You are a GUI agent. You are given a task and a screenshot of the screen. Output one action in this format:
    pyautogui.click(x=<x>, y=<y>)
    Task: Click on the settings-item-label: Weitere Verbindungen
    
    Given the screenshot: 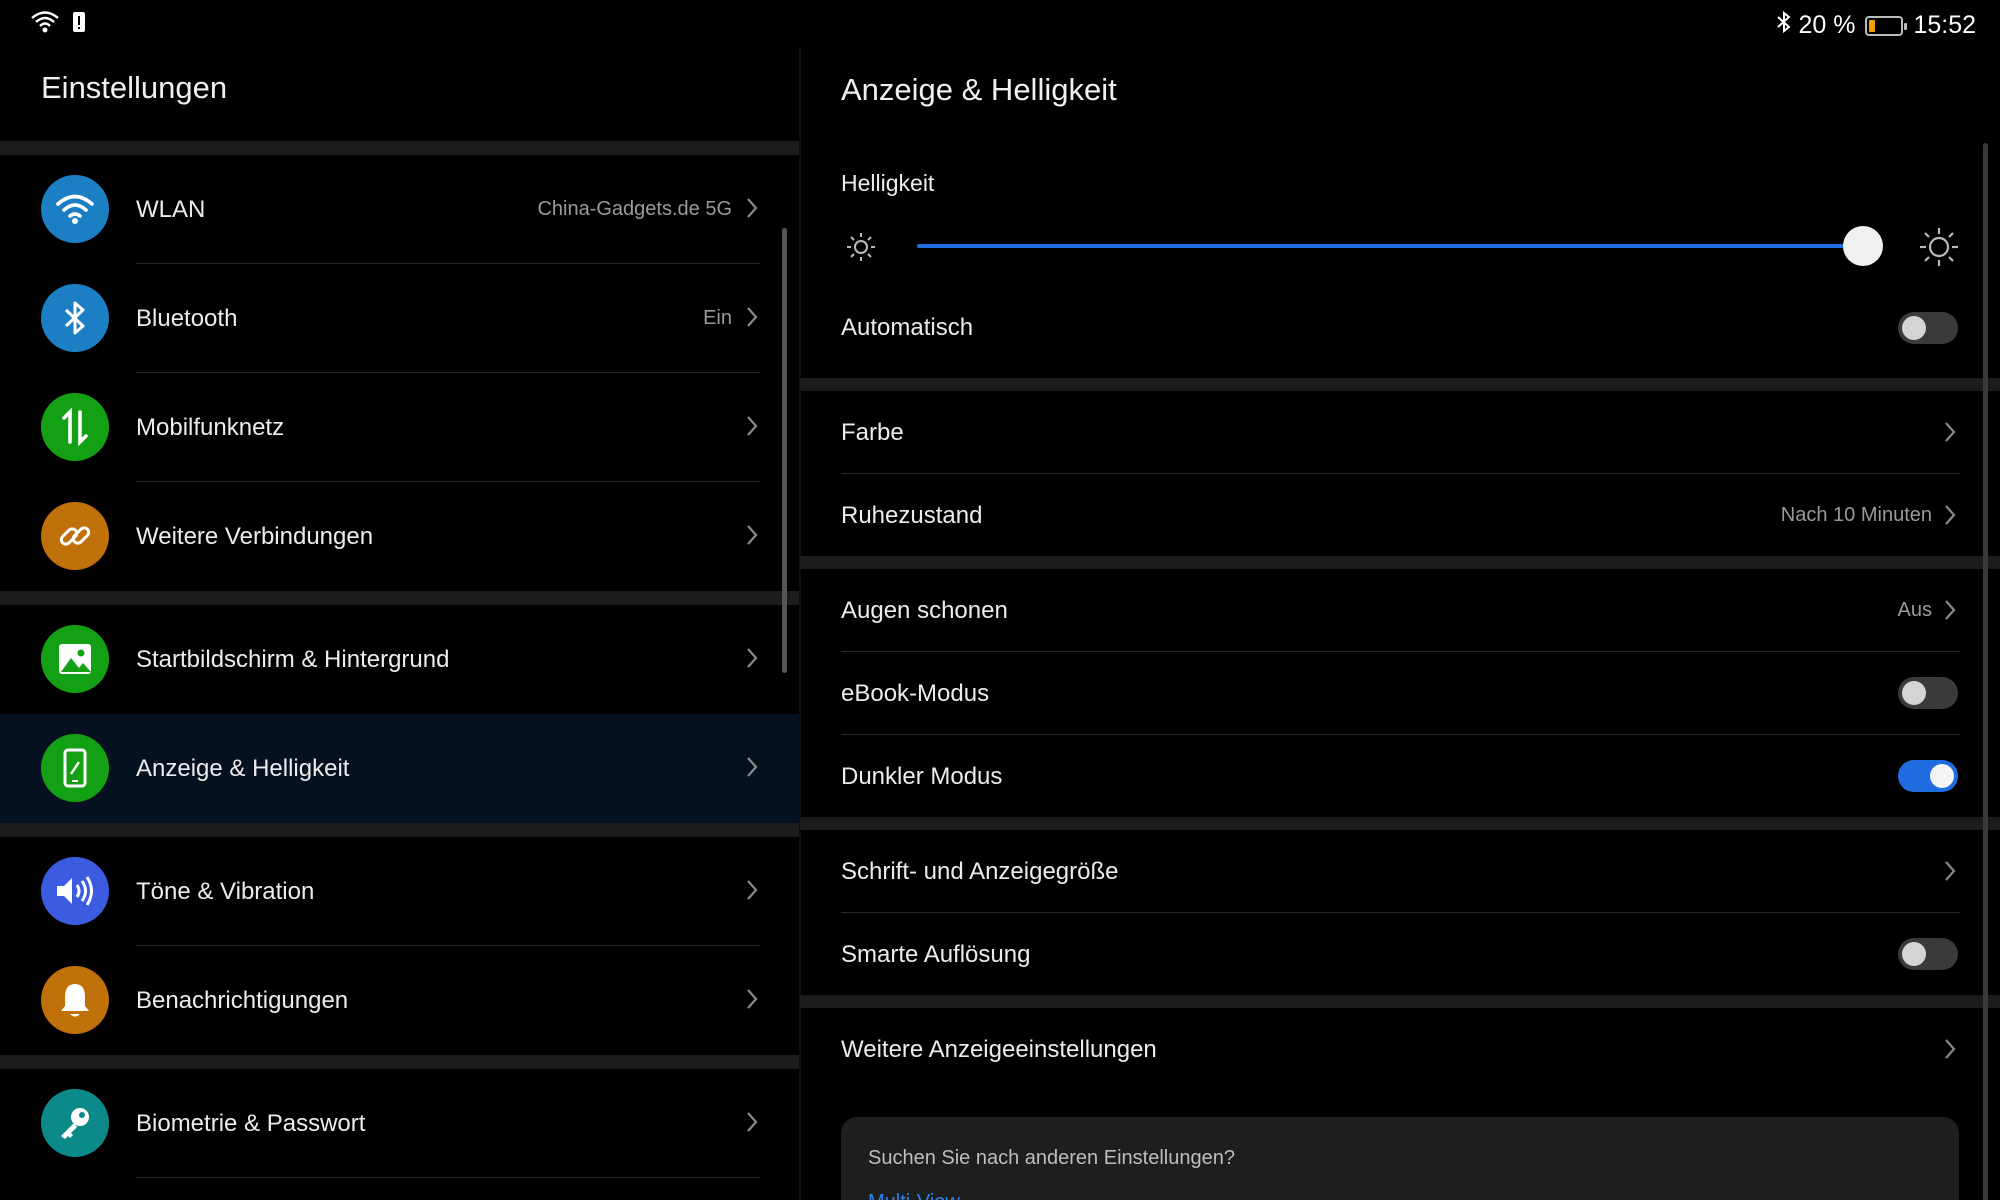 What is the action you would take?
    pyautogui.click(x=255, y=536)
    